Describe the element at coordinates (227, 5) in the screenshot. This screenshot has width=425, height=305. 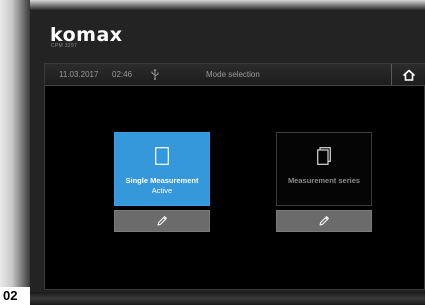
I see `device-bezel-top` at that location.